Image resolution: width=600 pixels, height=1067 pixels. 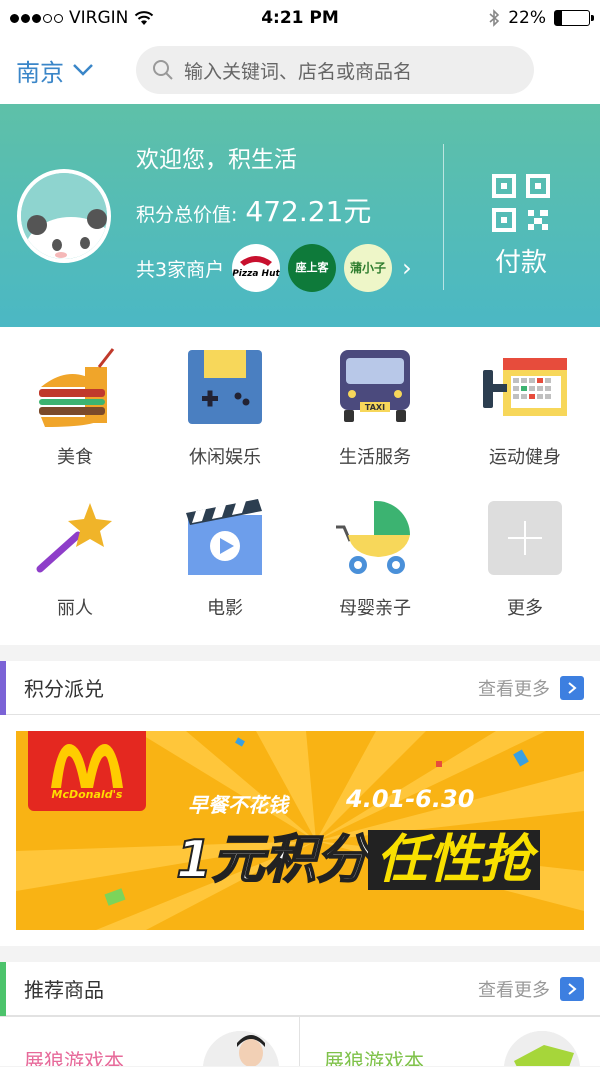 What do you see at coordinates (272, 860) in the screenshot?
I see `promo-headline-a: 1元积分` at bounding box center [272, 860].